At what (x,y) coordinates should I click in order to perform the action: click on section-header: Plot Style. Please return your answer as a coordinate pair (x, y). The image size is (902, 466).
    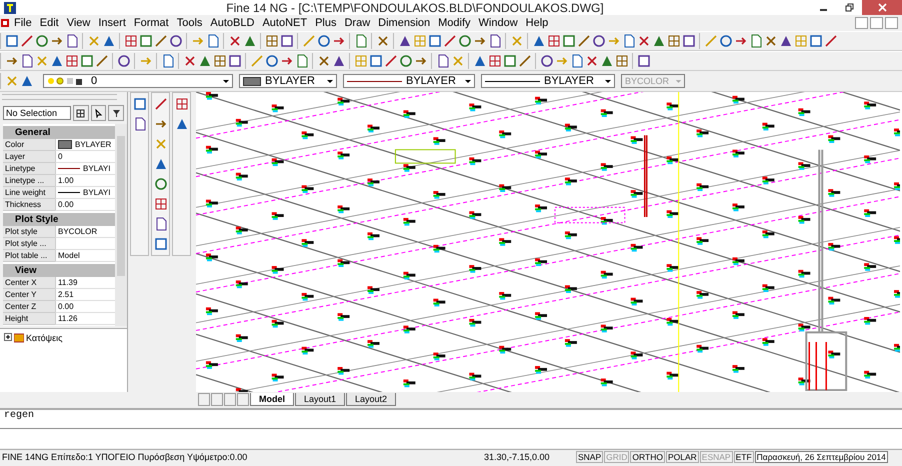
    Looking at the image, I should click on (59, 219).